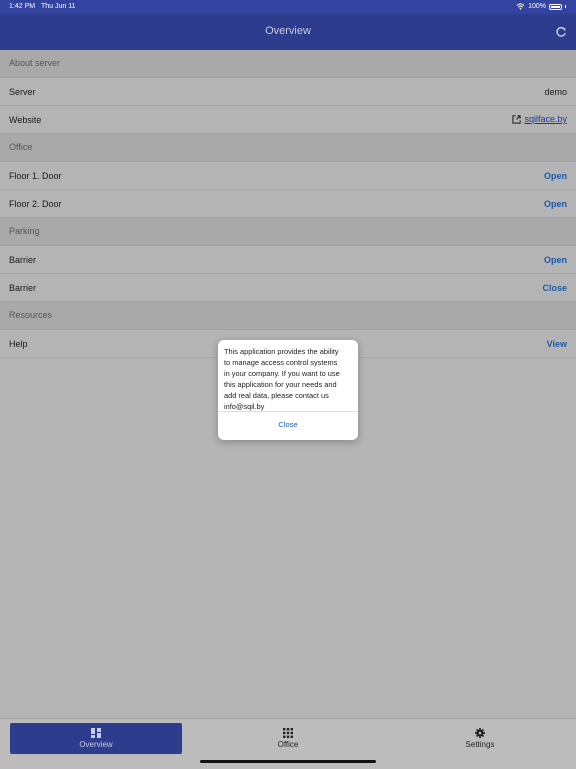  I want to click on row-floor-2-door: Floor 2. Door Open, so click(288, 204).